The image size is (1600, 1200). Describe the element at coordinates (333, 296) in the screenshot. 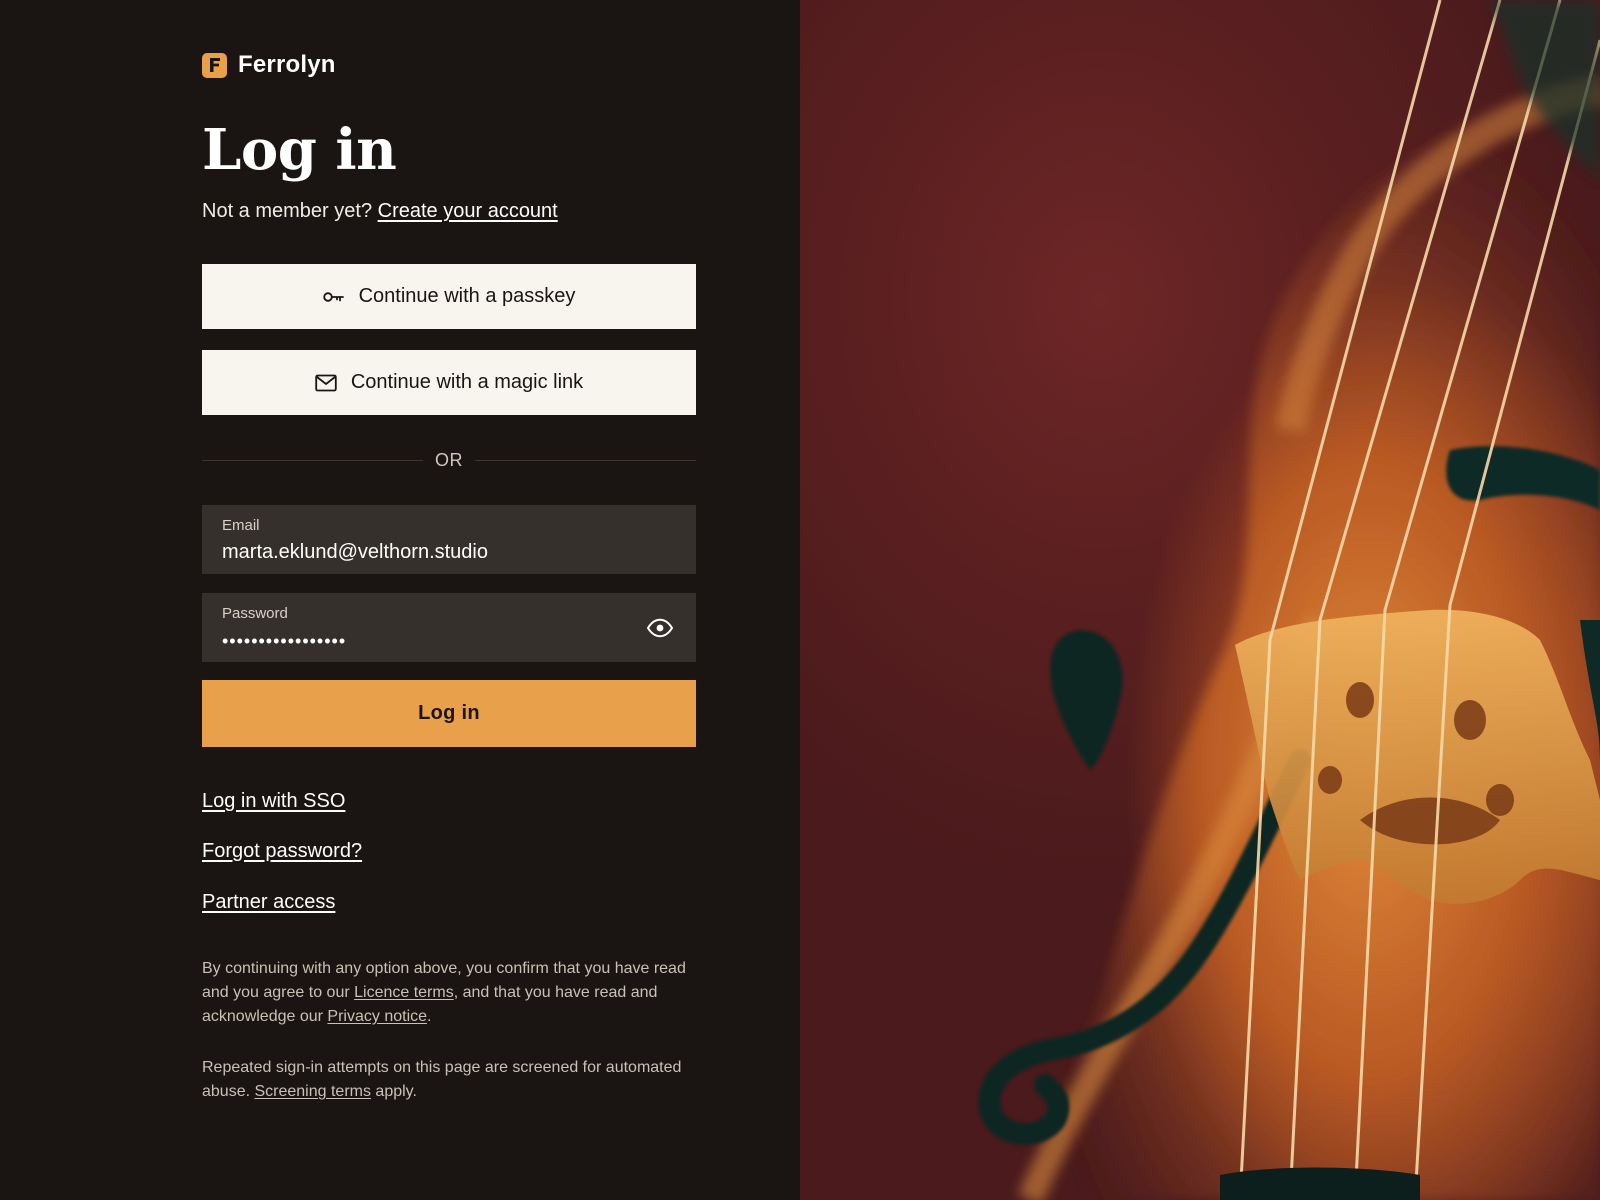

I see `key-icon` at that location.